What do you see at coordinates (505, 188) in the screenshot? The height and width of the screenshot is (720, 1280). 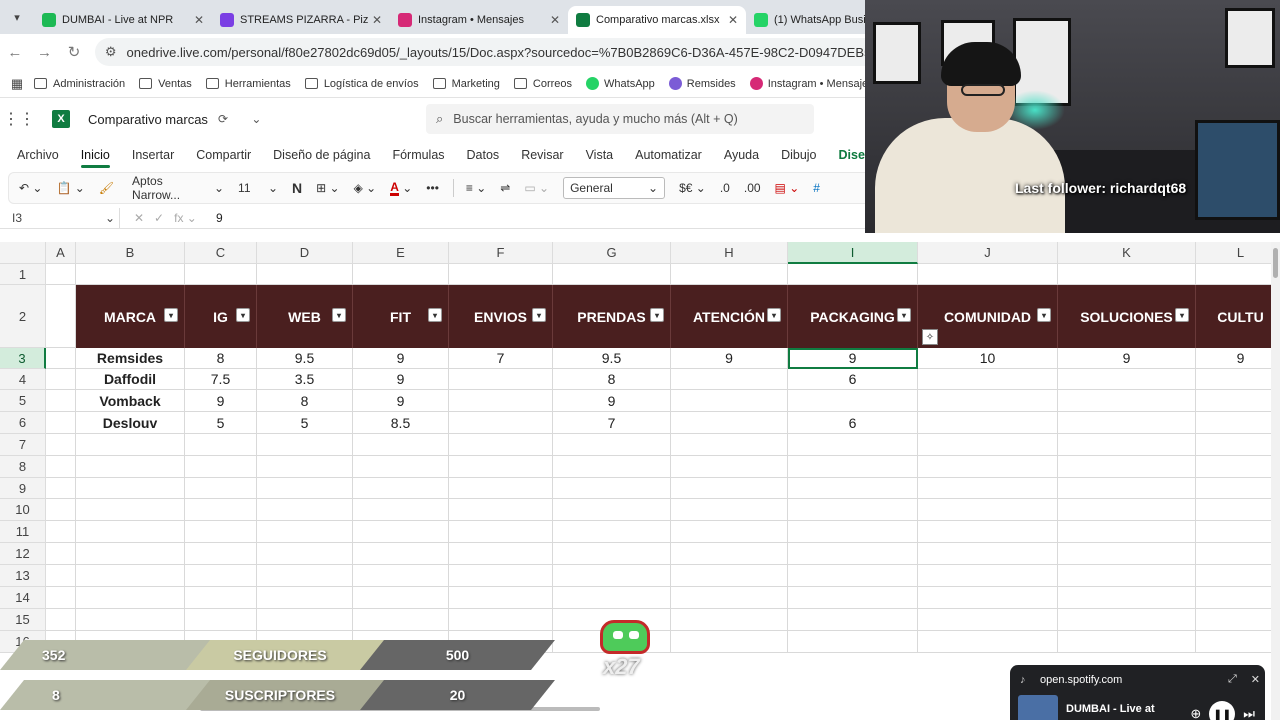 I see `wrap-text-icon: ⇌` at bounding box center [505, 188].